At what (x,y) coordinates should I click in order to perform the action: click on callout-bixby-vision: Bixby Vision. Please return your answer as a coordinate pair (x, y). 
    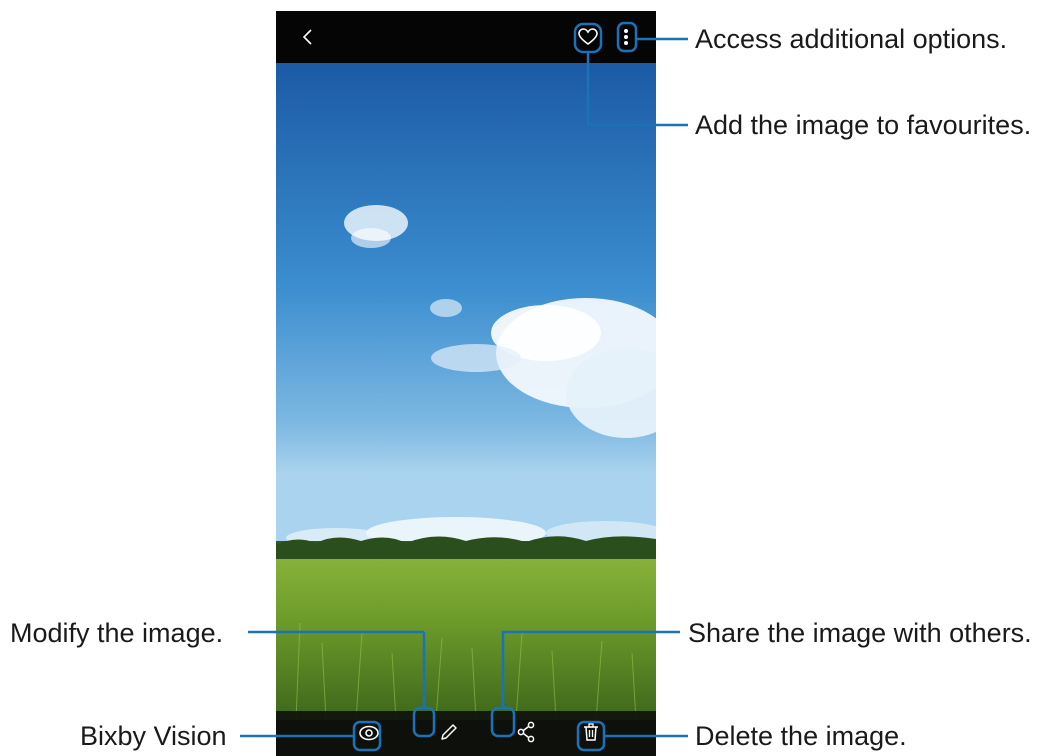
    Looking at the image, I should click on (153, 736).